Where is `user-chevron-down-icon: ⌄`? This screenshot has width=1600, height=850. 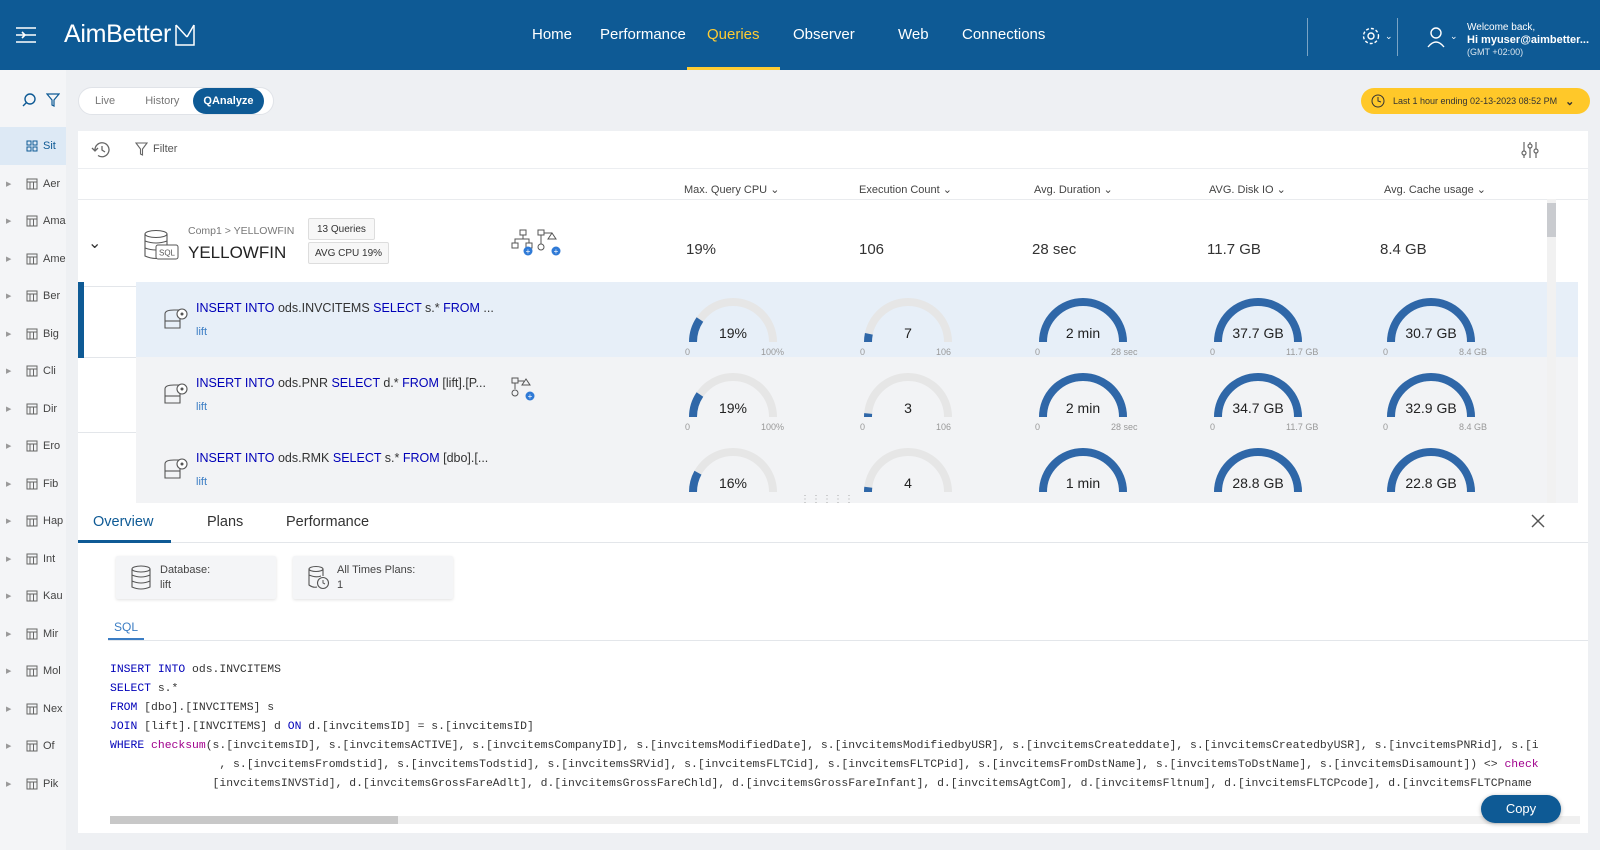 user-chevron-down-icon: ⌄ is located at coordinates (1454, 36).